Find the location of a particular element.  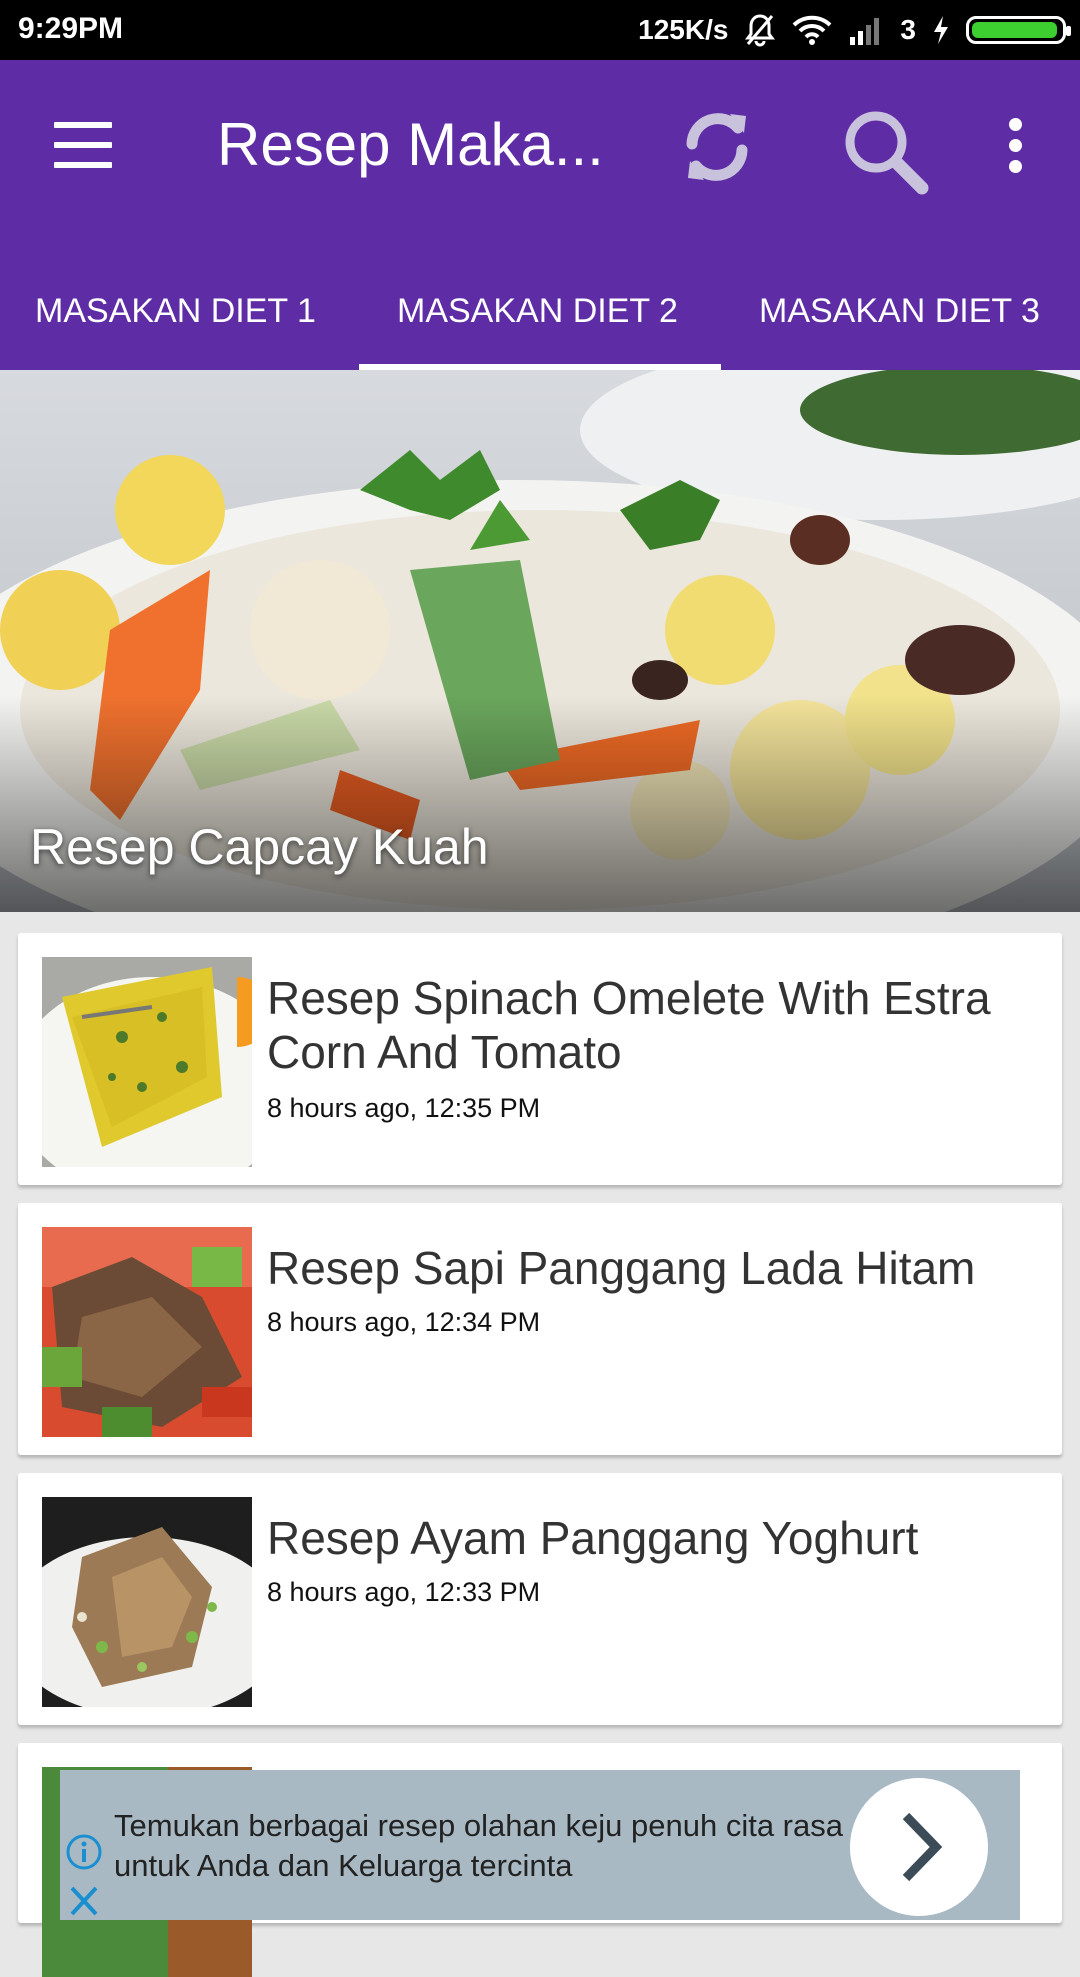

charging-icon is located at coordinates (941, 30).